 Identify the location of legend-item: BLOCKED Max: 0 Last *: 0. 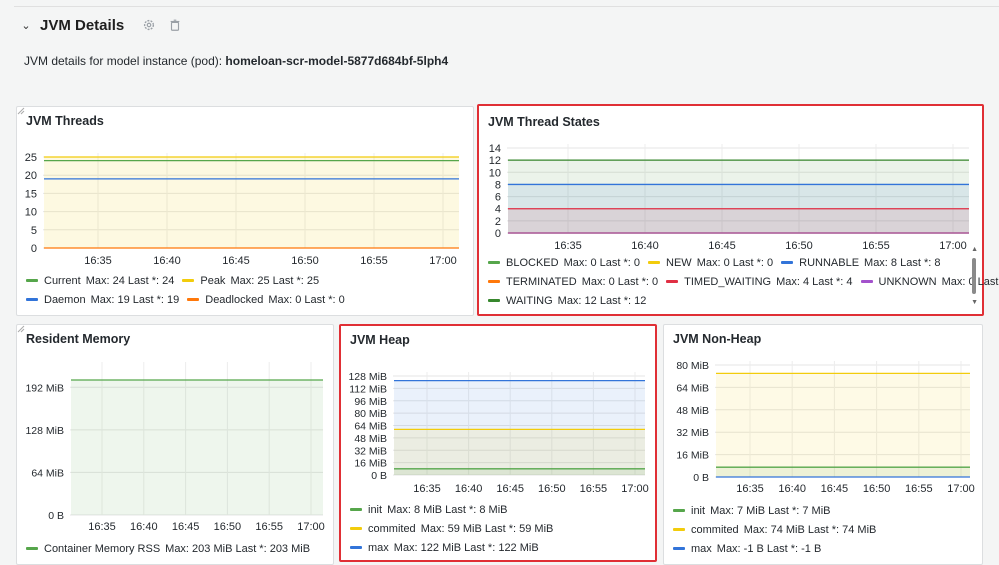
(564, 263).